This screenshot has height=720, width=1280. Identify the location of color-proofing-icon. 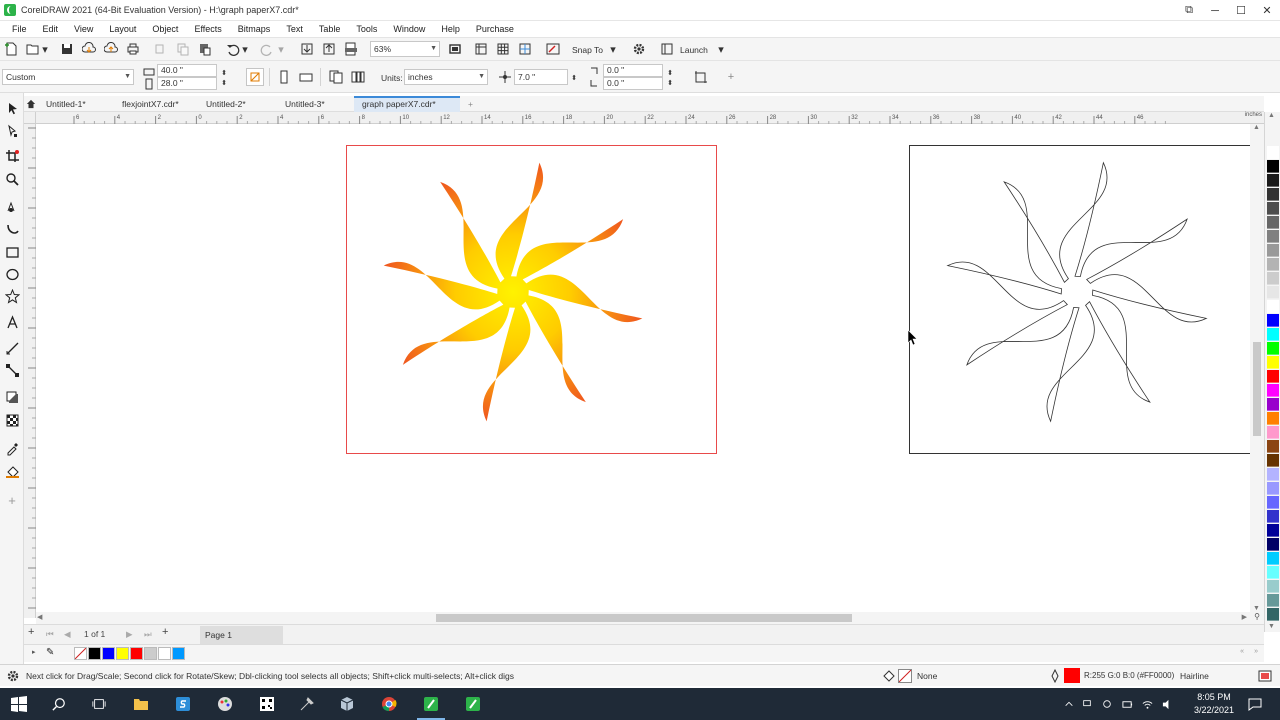
(1265, 676).